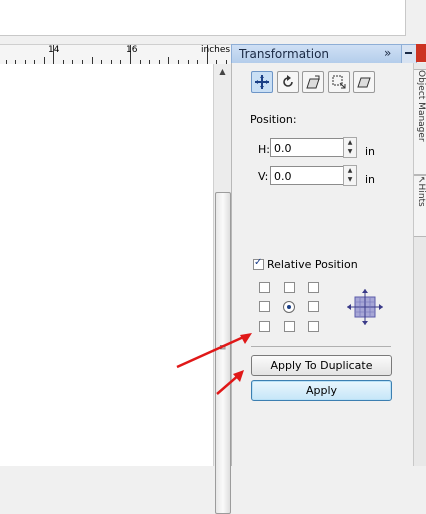 The height and width of the screenshot is (514, 426). What do you see at coordinates (264, 287) in the screenshot?
I see `anchor-top-left-checkbox` at bounding box center [264, 287].